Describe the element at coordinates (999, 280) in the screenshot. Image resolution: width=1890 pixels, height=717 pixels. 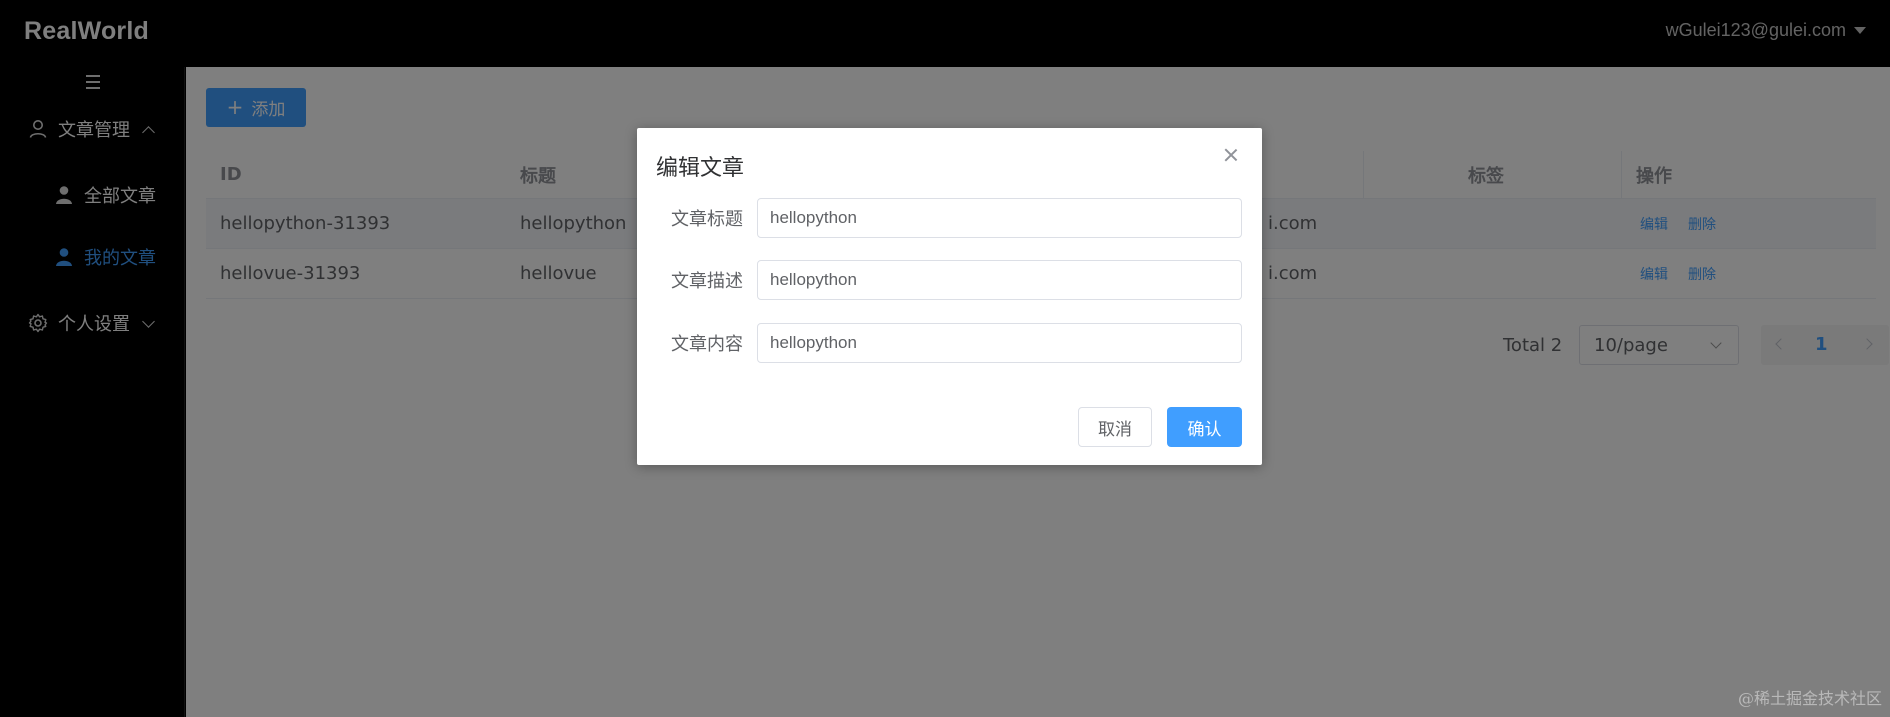
I see `article-description-input` at that location.